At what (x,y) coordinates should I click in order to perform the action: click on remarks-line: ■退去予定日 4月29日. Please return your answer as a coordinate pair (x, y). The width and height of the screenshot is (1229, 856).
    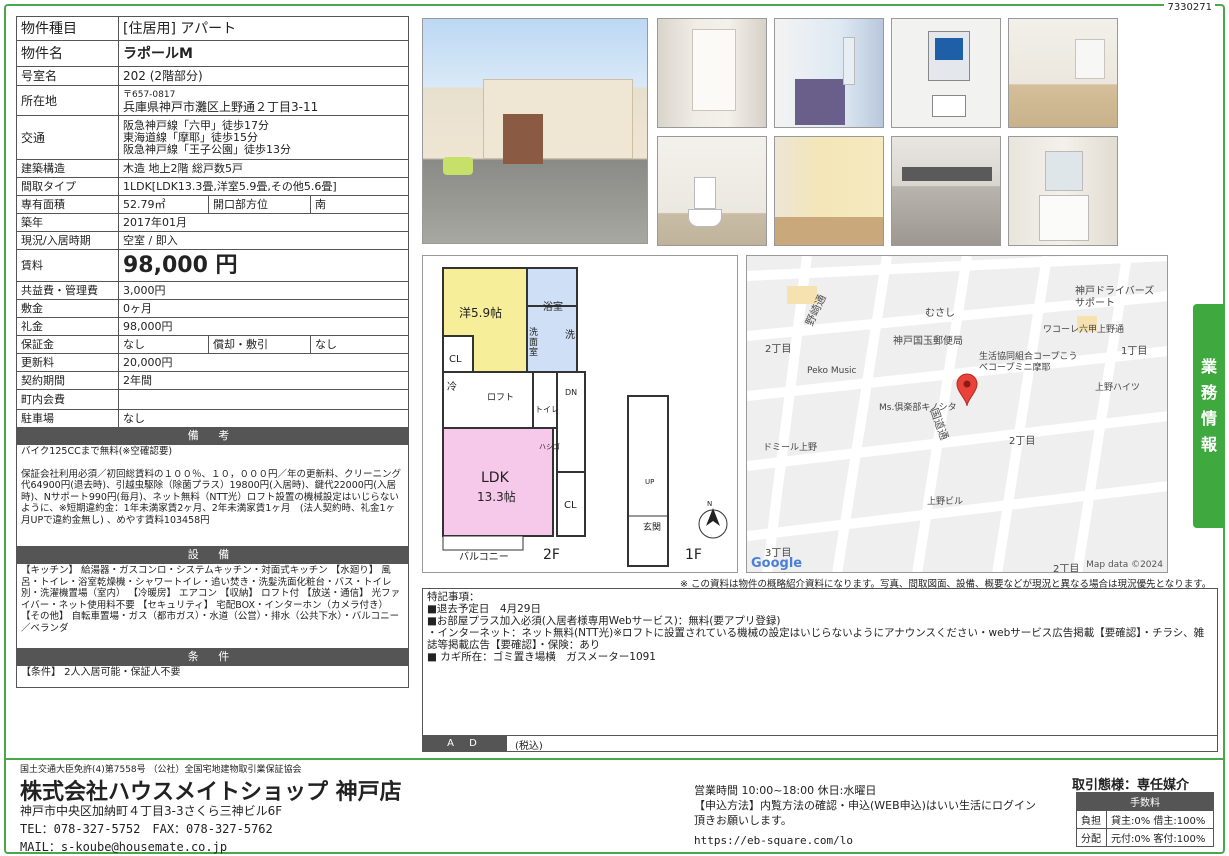
    Looking at the image, I should click on (484, 609).